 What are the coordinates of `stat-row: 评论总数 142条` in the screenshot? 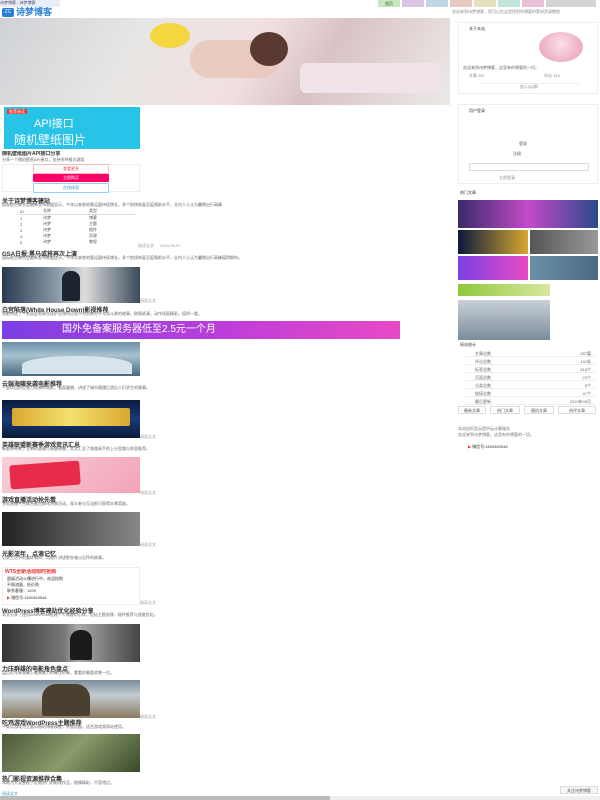 It's located at (530, 361).